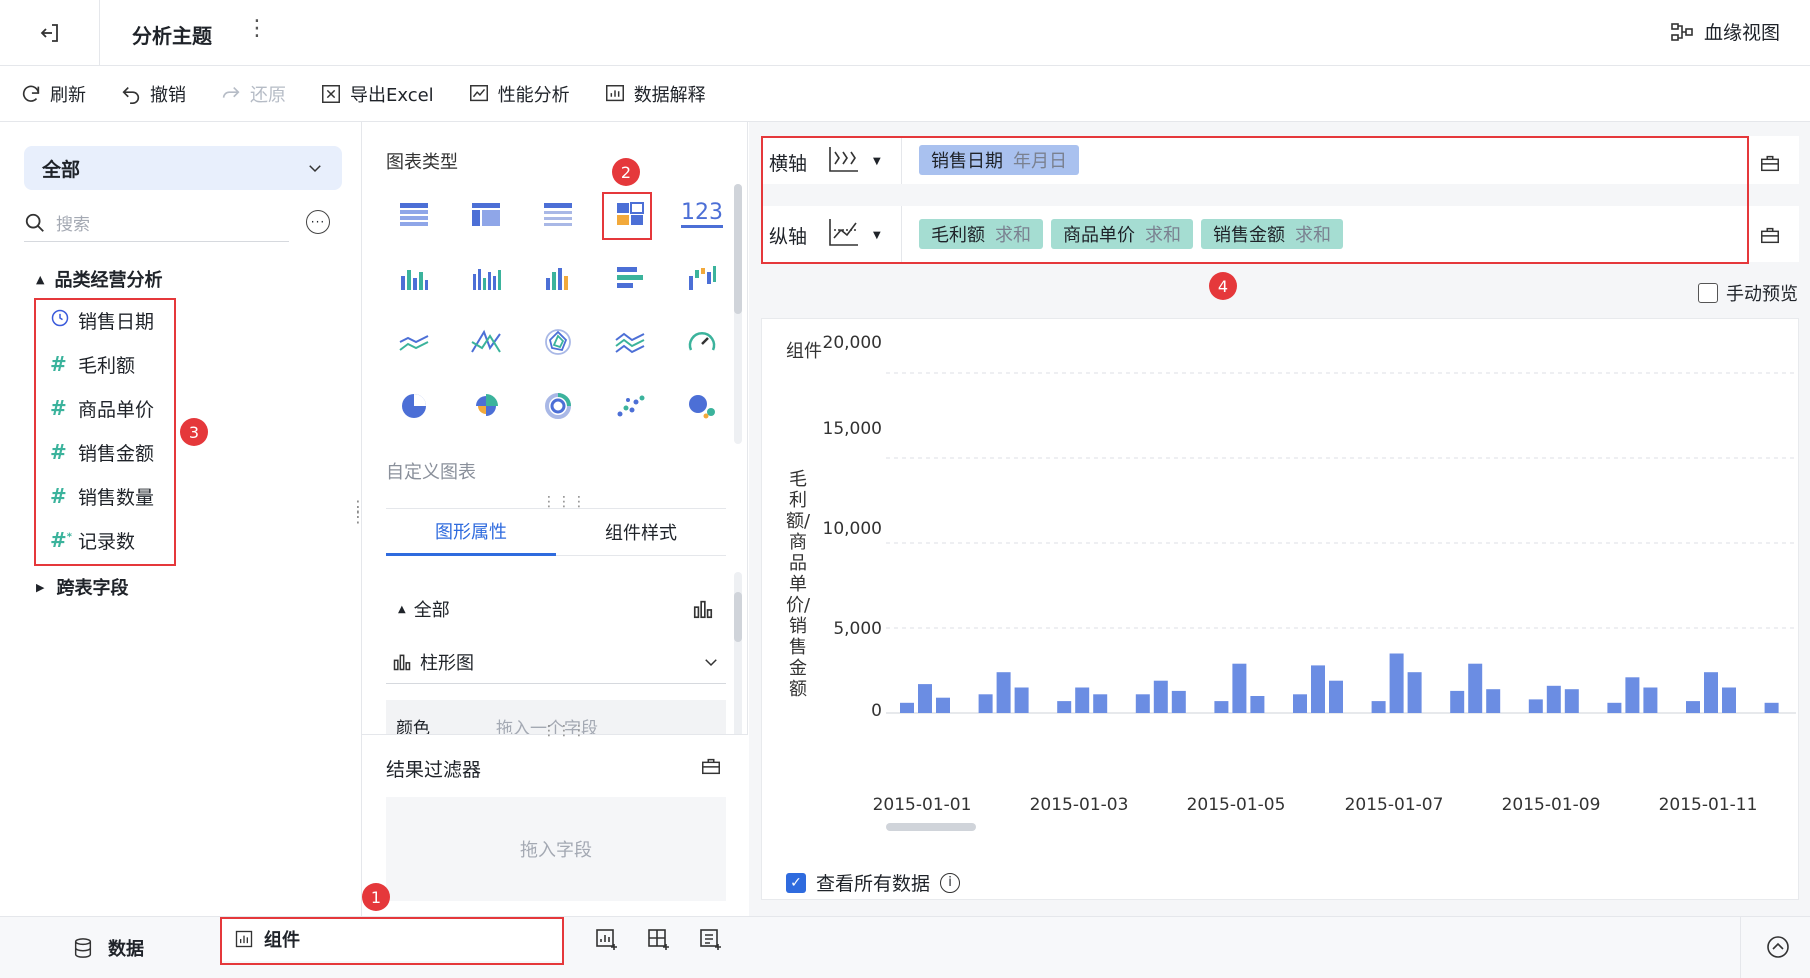 The image size is (1810, 978). I want to click on bar-2015-01-05-s1, so click(1239, 688).